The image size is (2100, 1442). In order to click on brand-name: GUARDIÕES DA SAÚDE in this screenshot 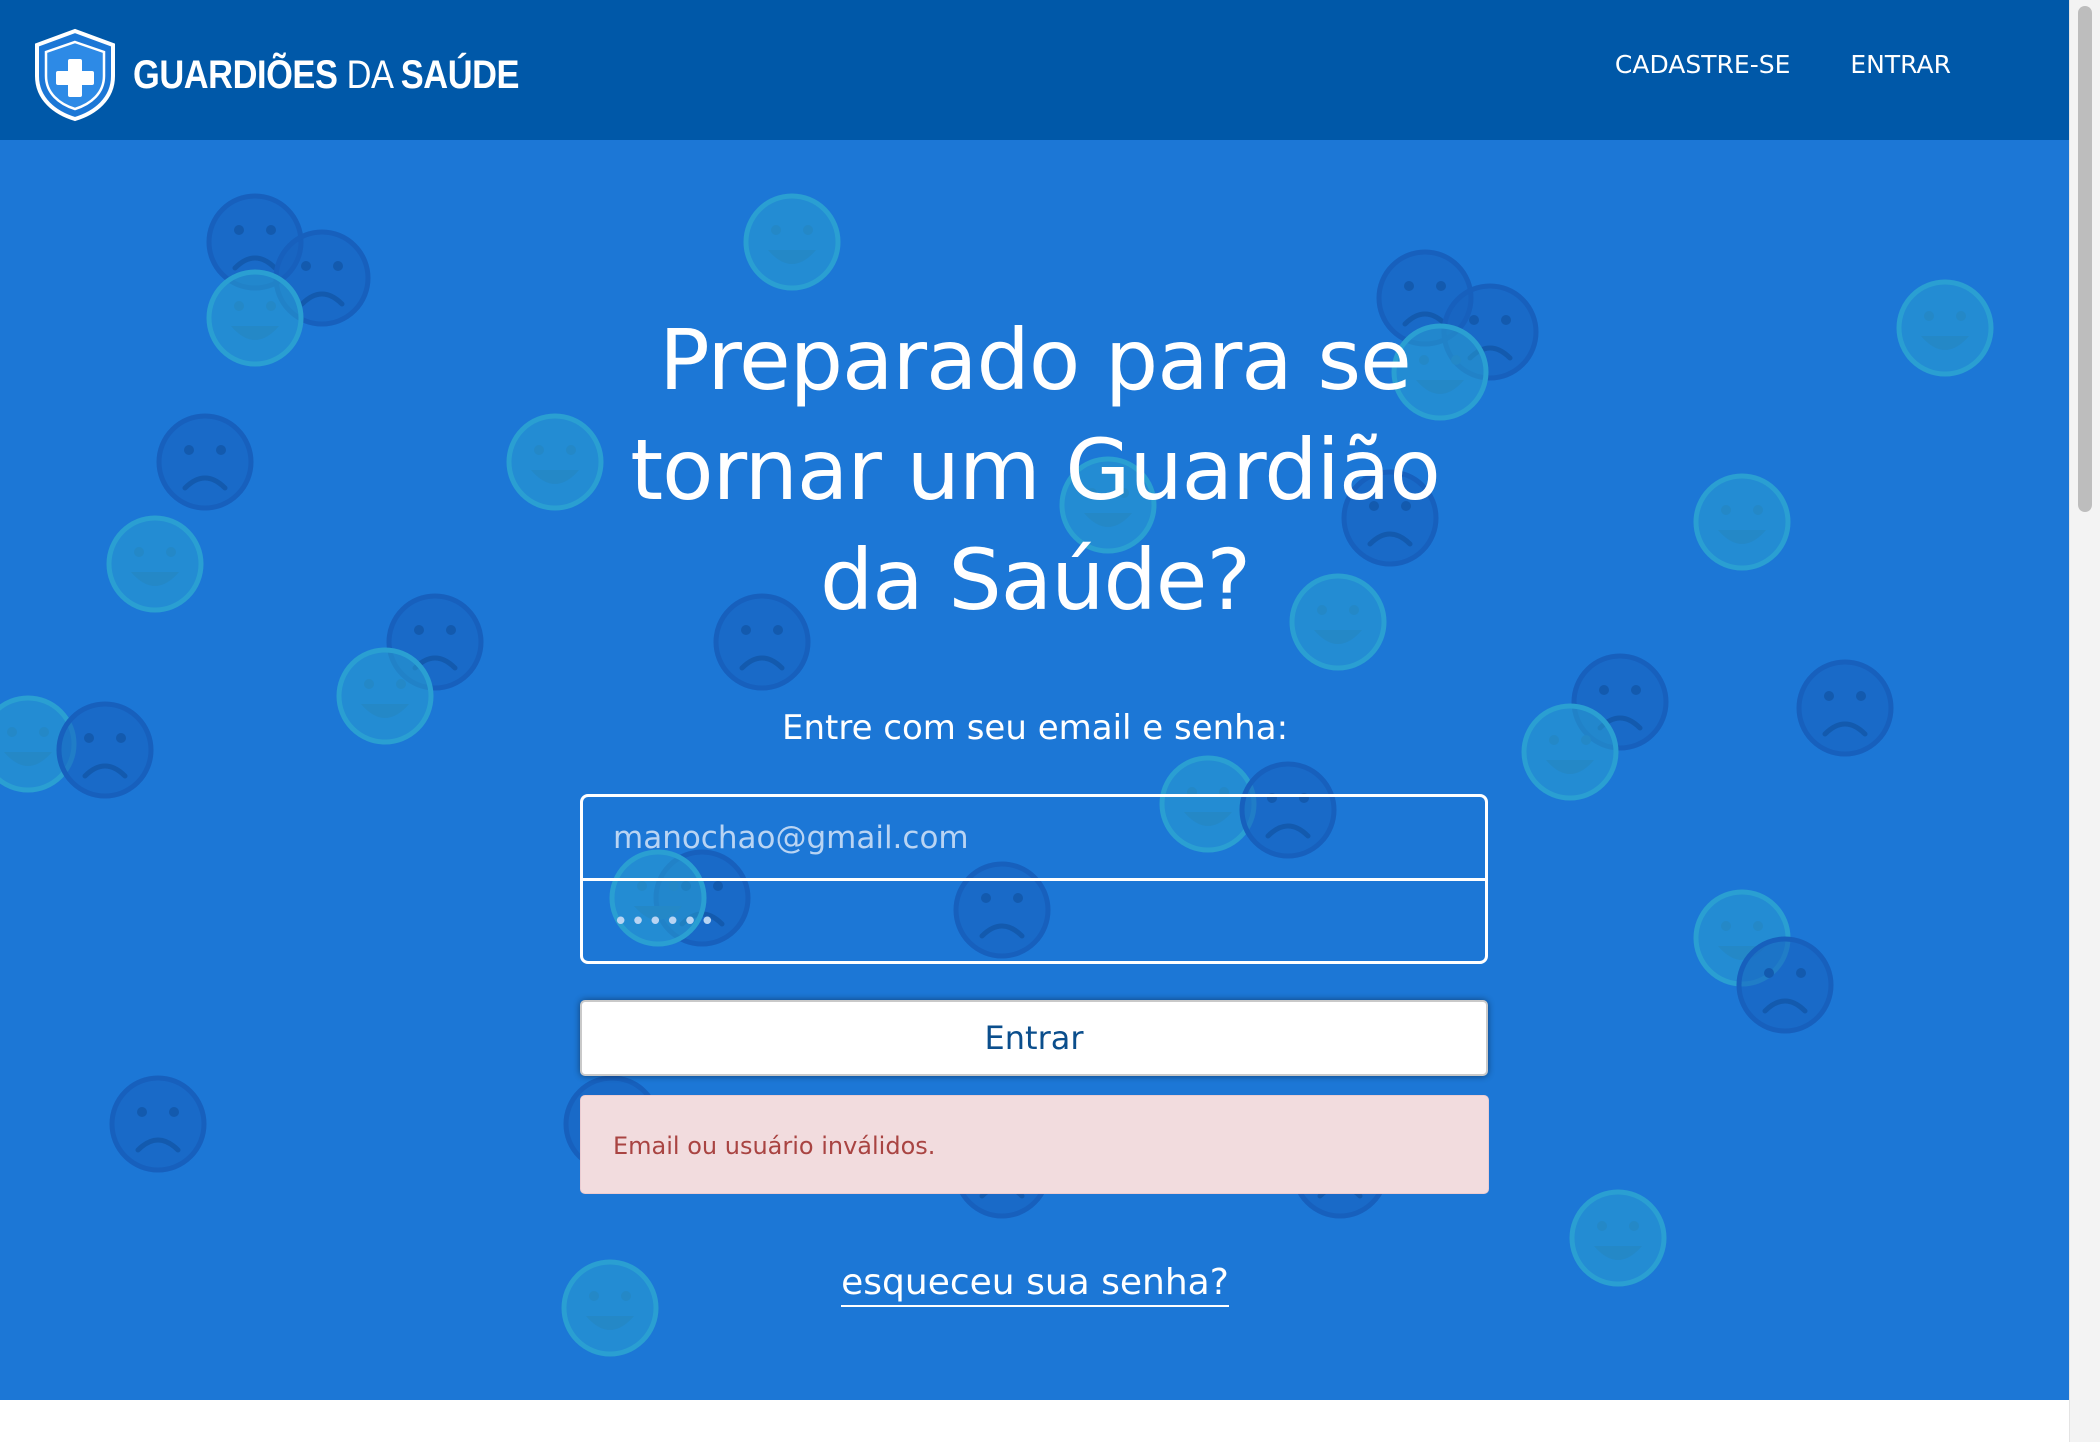, I will do `click(326, 74)`.